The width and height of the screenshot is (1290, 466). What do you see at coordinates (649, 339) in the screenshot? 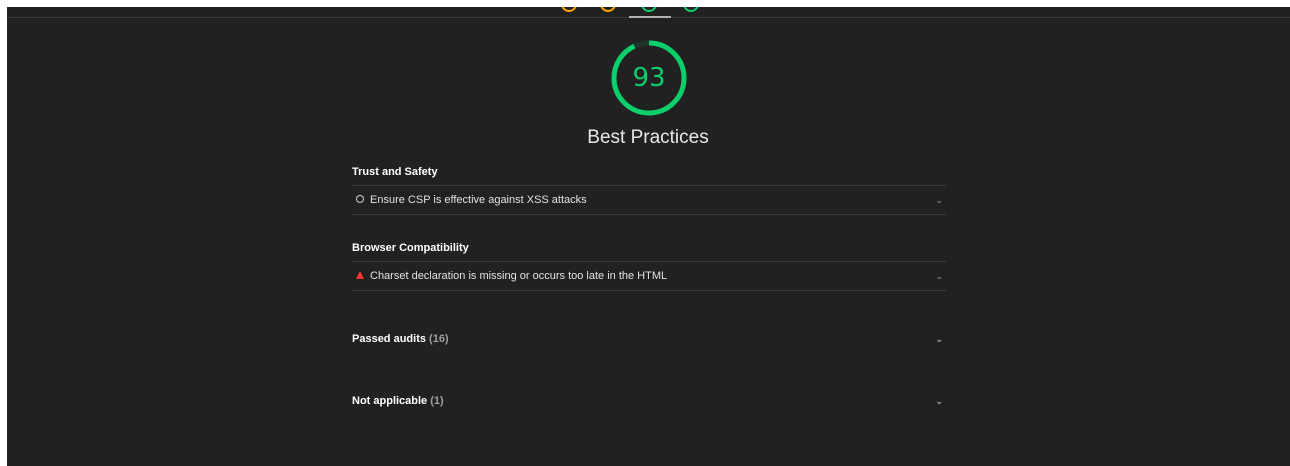
I see `passed-audits-toggle: Passed audits (16) ⌄` at bounding box center [649, 339].